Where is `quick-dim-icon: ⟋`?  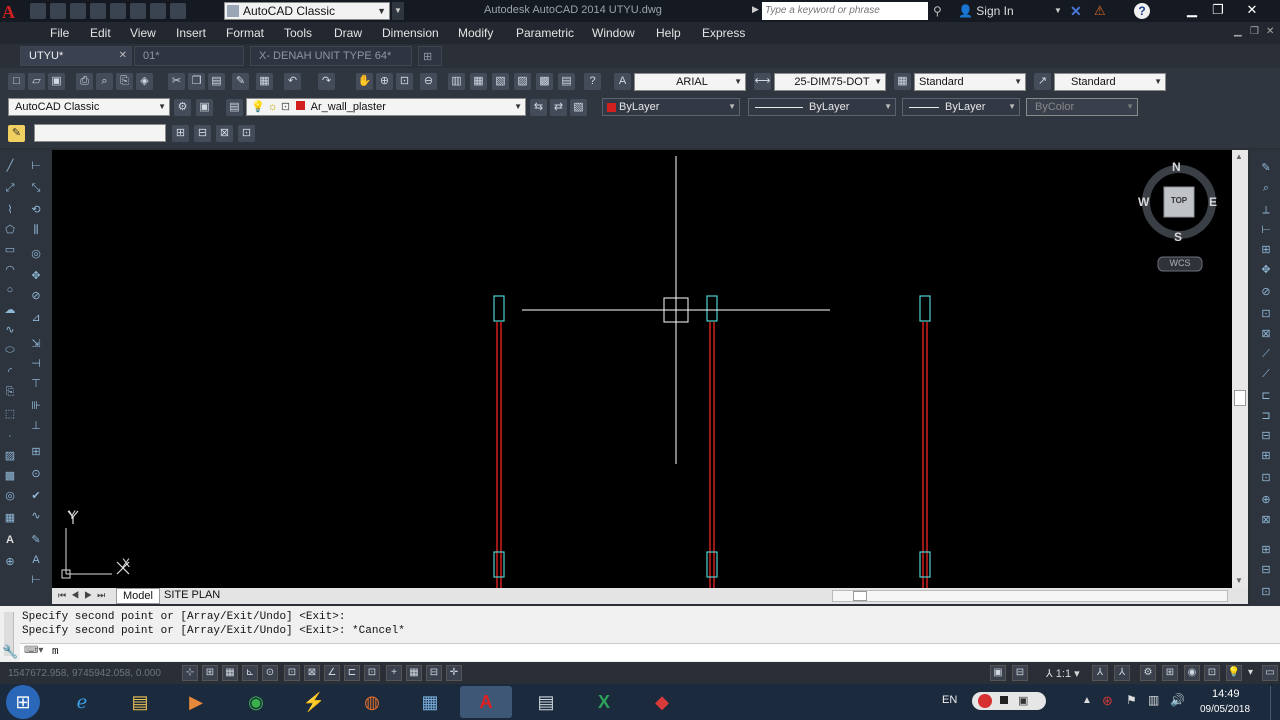
quick-dim-icon: ⟋ is located at coordinates (1266, 374).